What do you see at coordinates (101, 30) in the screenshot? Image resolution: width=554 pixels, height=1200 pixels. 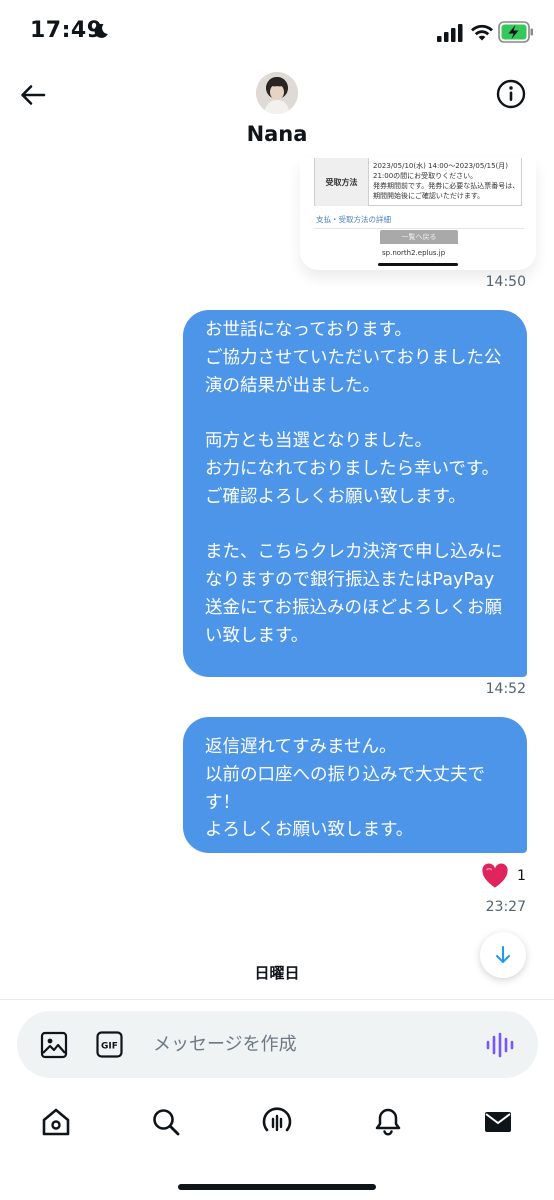 I see `moon-icon` at bounding box center [101, 30].